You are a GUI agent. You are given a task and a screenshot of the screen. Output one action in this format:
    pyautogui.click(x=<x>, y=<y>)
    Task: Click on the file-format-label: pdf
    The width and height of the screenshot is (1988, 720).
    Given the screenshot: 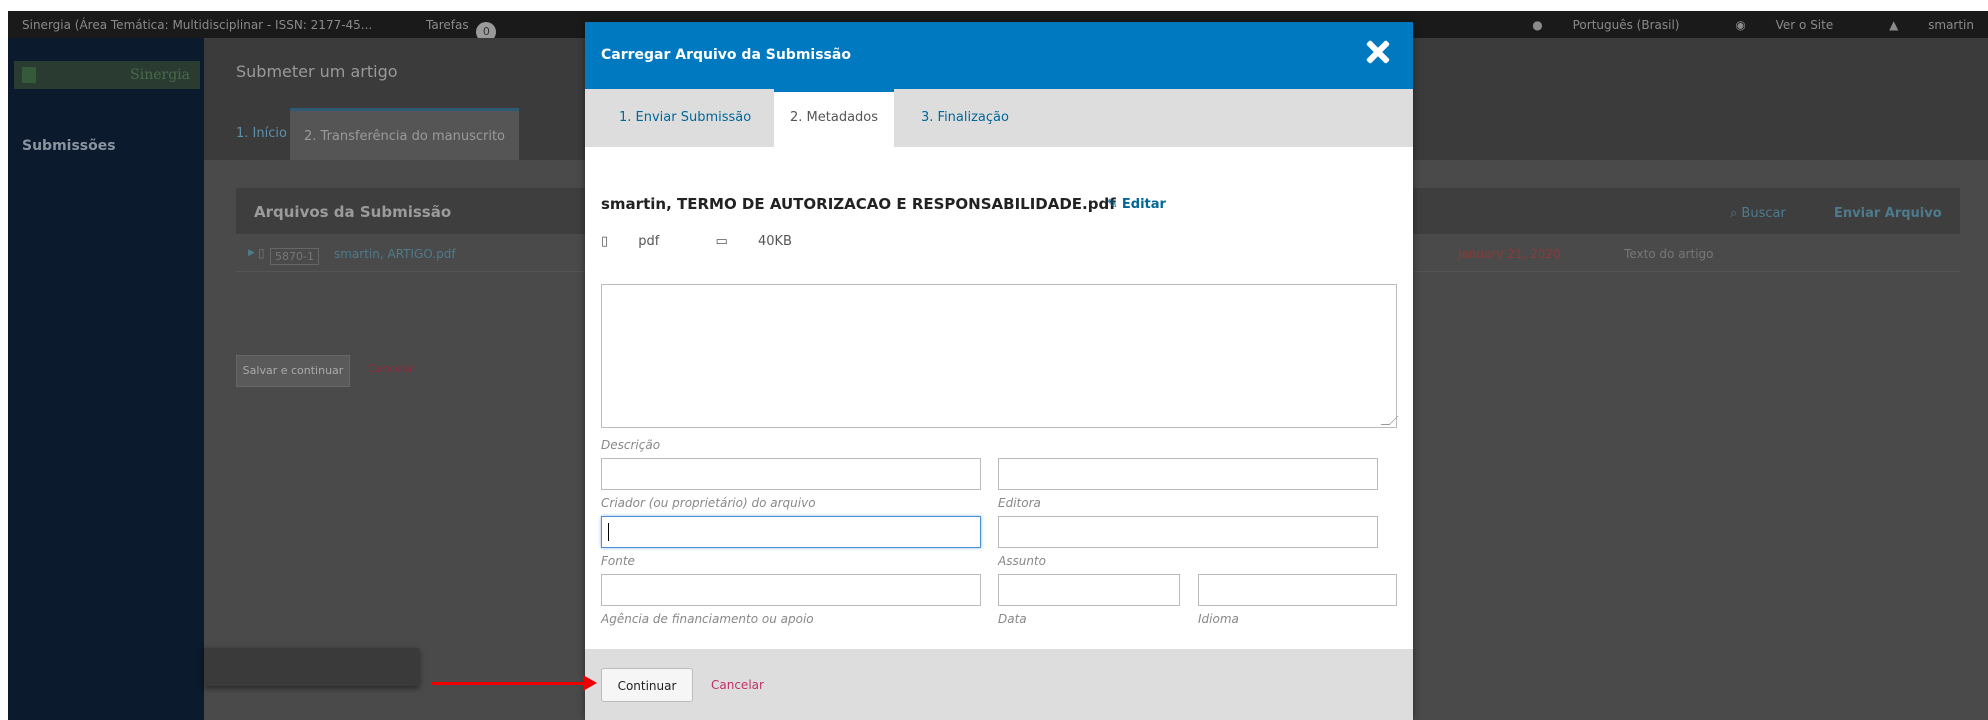 What is the action you would take?
    pyautogui.click(x=649, y=241)
    